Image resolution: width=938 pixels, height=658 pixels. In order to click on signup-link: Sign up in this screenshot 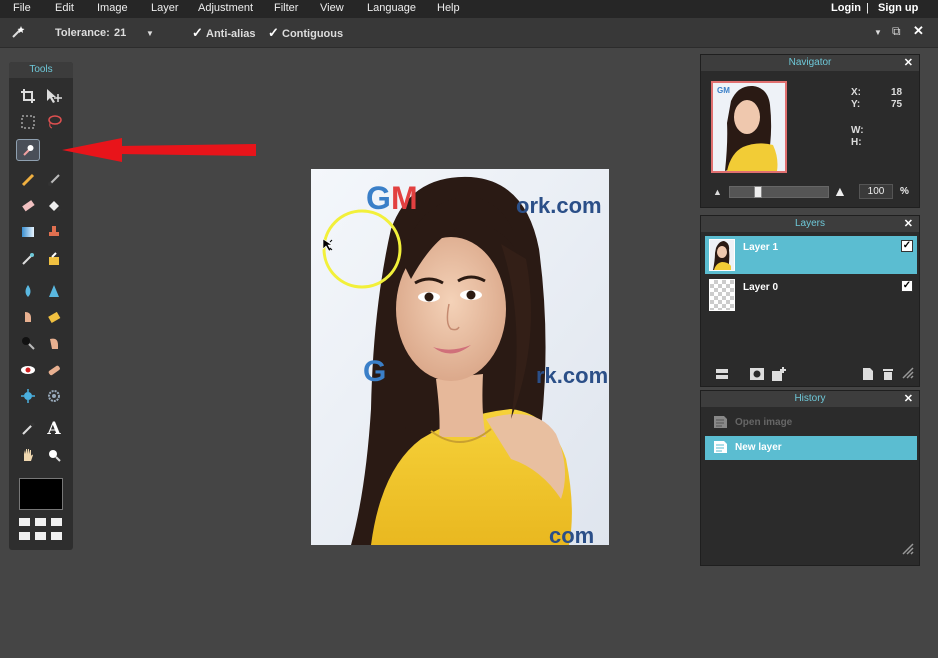, I will do `click(898, 8)`.